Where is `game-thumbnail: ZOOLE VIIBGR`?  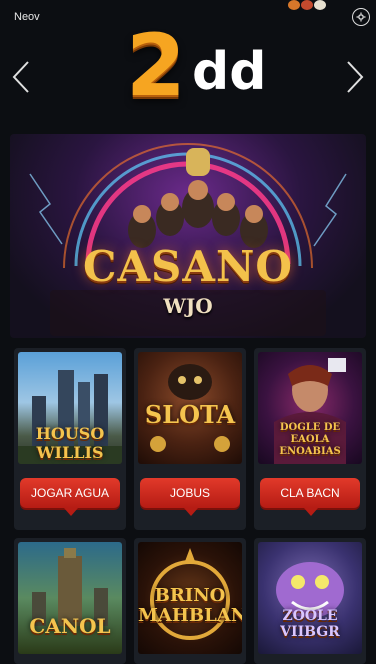 game-thumbnail: ZOOLE VIIBGR is located at coordinates (310, 598).